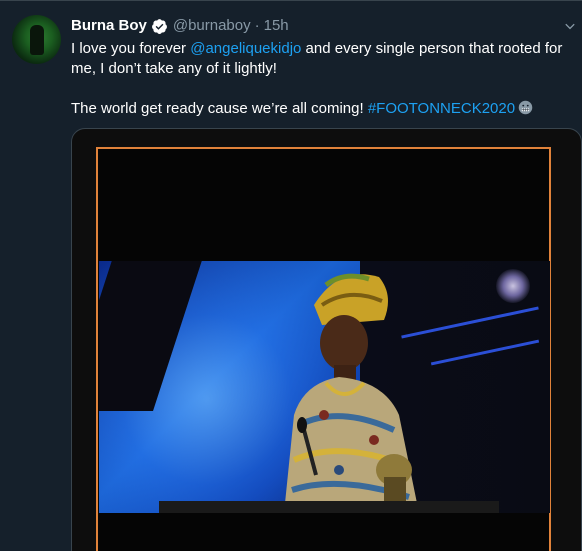 This screenshot has height=551, width=582. I want to click on text-segment: I love you forever, so click(131, 48).